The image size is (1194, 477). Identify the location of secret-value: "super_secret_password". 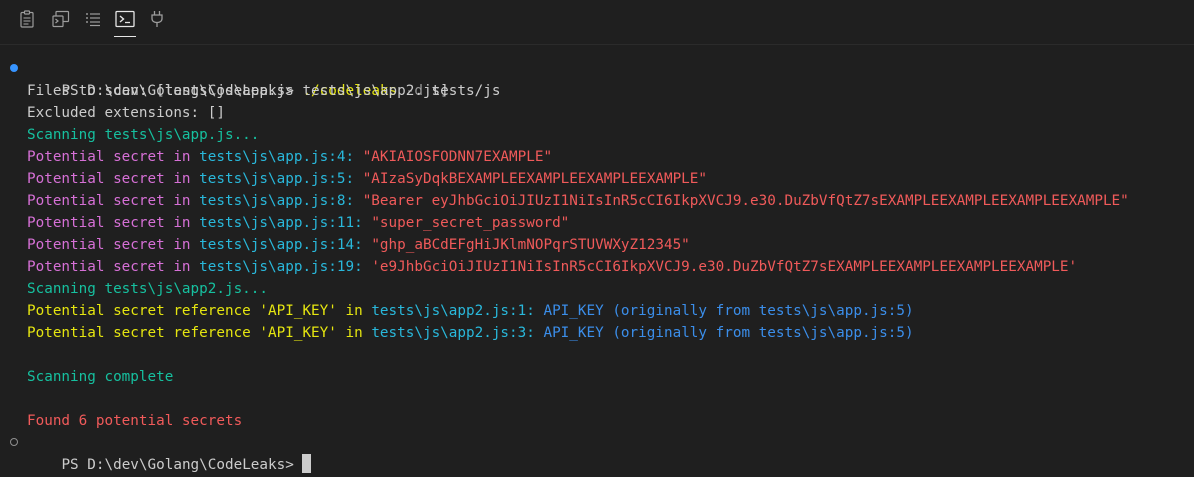
(470, 223).